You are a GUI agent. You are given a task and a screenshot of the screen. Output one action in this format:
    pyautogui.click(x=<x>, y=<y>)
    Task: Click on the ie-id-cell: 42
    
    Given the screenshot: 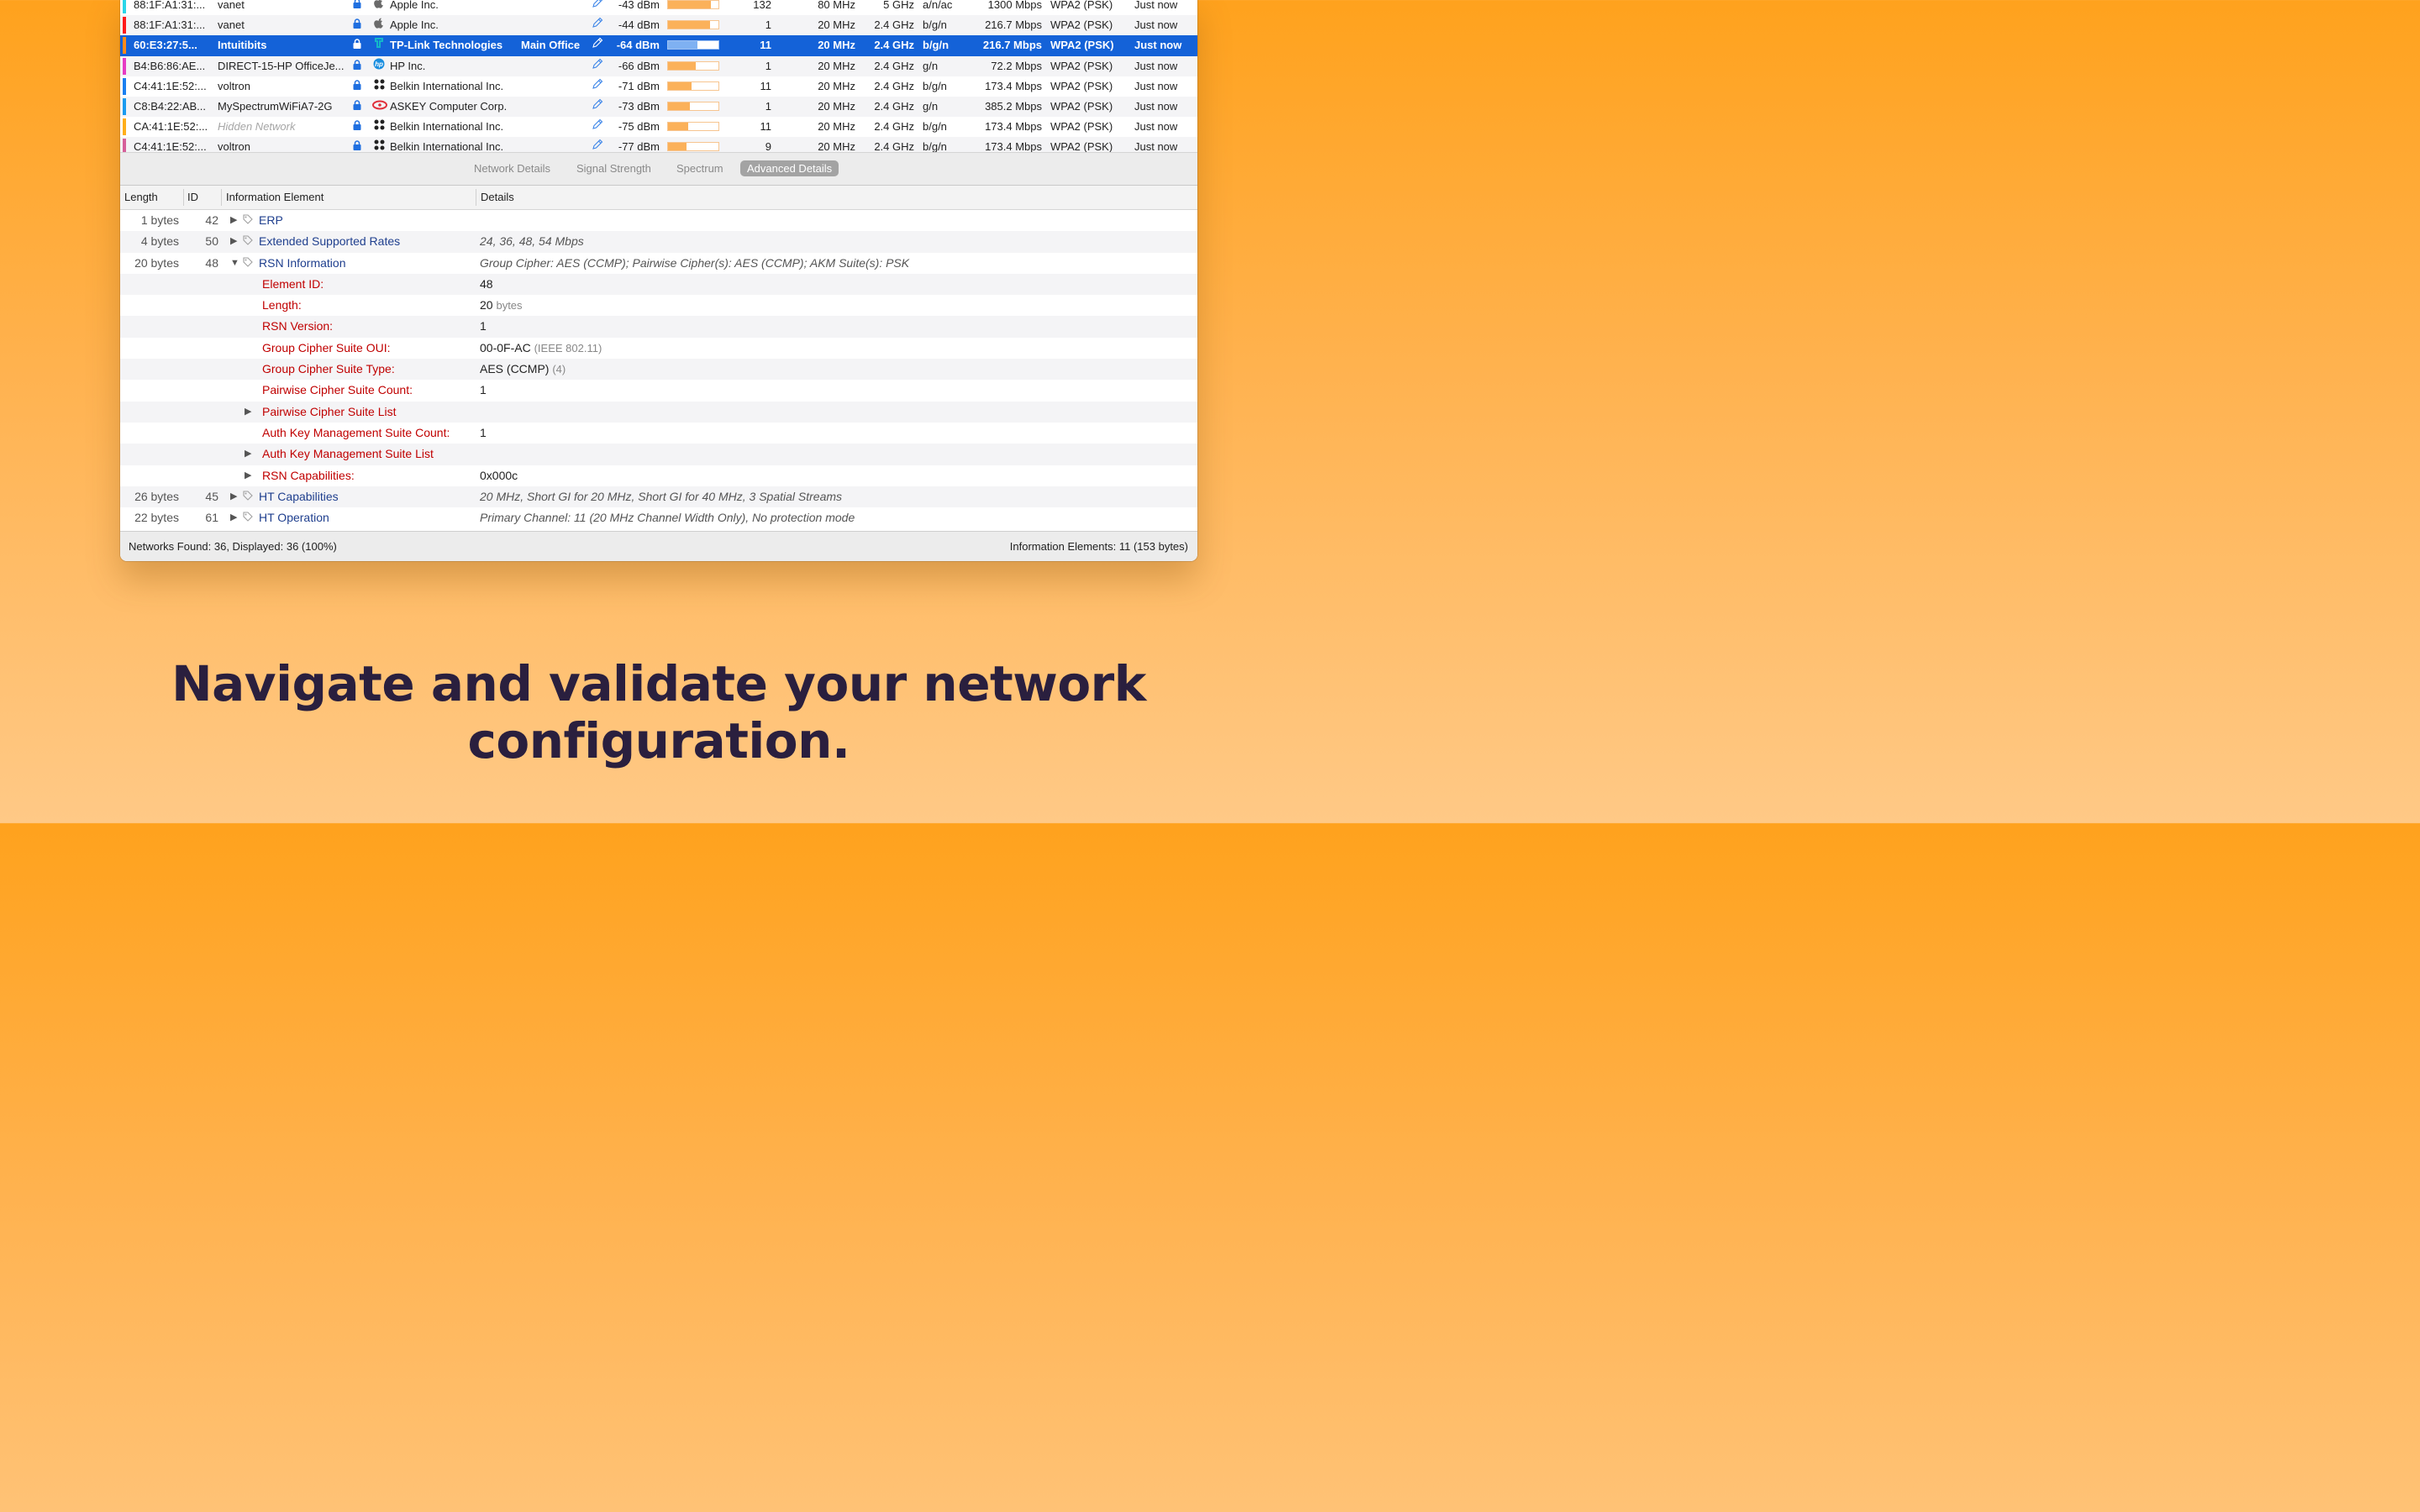 What is the action you would take?
    pyautogui.click(x=211, y=220)
    